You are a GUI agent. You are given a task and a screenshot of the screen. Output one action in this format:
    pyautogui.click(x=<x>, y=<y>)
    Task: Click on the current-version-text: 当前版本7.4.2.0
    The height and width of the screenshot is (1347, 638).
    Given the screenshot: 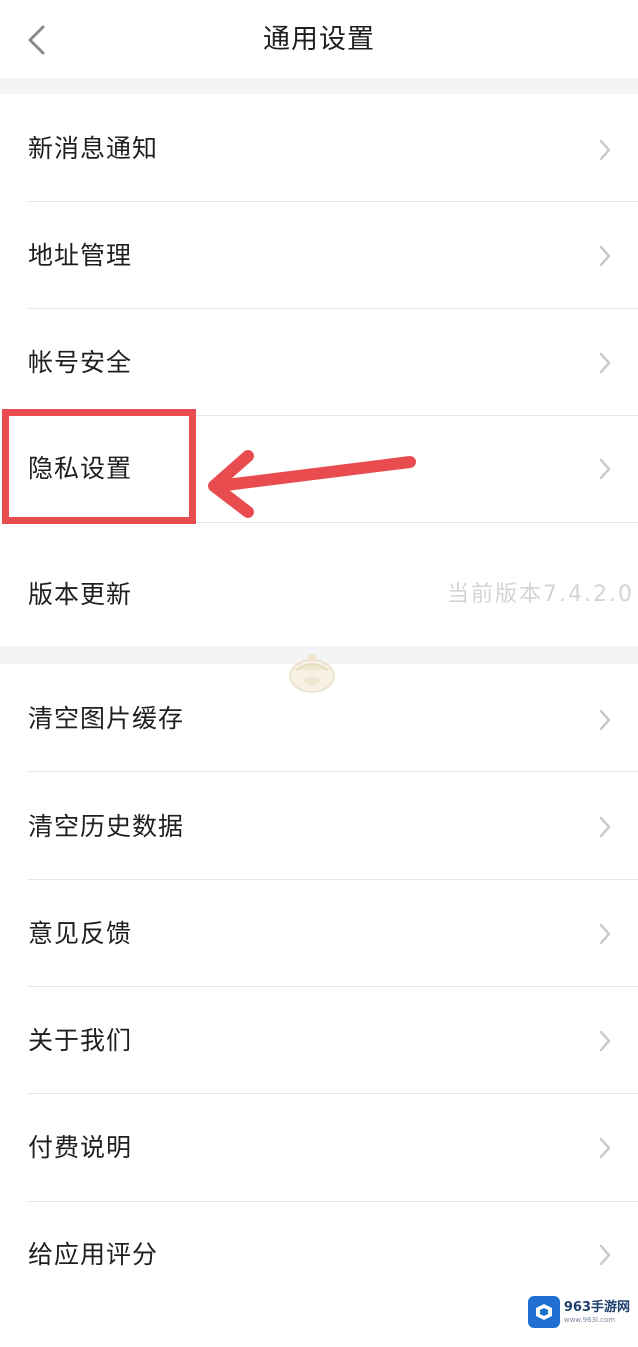 What is the action you would take?
    pyautogui.click(x=540, y=594)
    